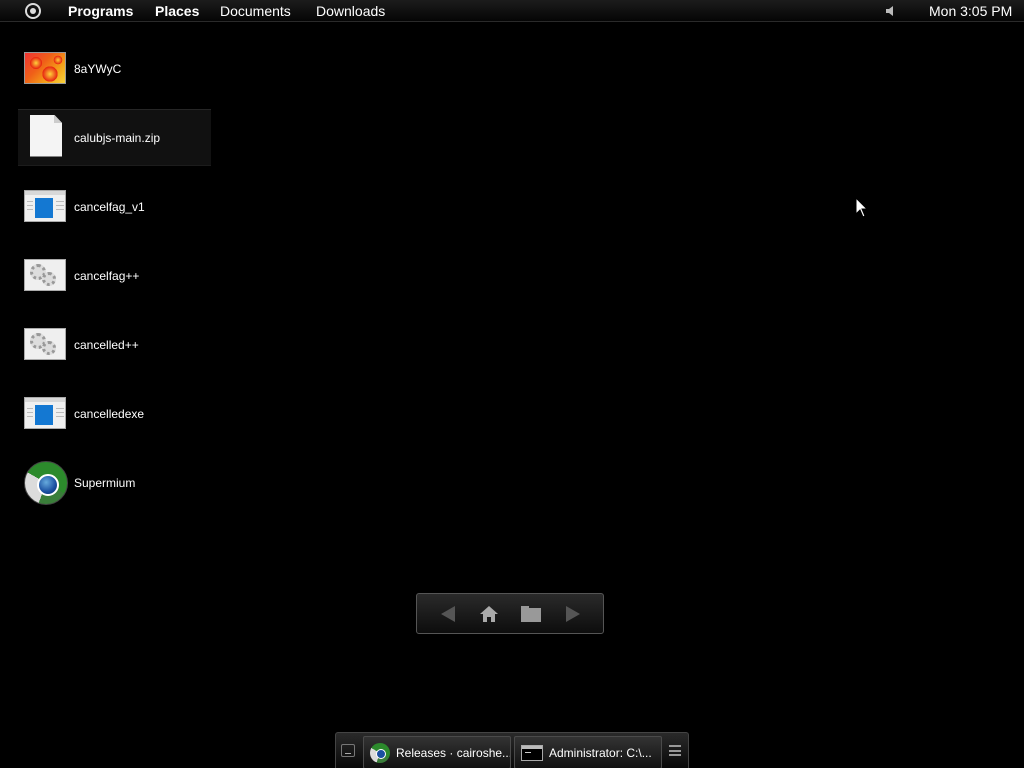  What do you see at coordinates (255, 11) in the screenshot?
I see `menu-documents: Documents` at bounding box center [255, 11].